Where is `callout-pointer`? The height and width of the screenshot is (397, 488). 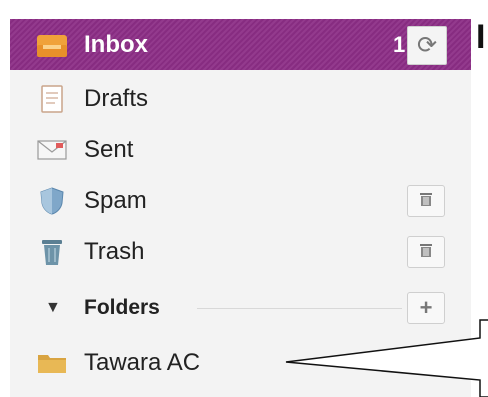 callout-pointer is located at coordinates (386, 358).